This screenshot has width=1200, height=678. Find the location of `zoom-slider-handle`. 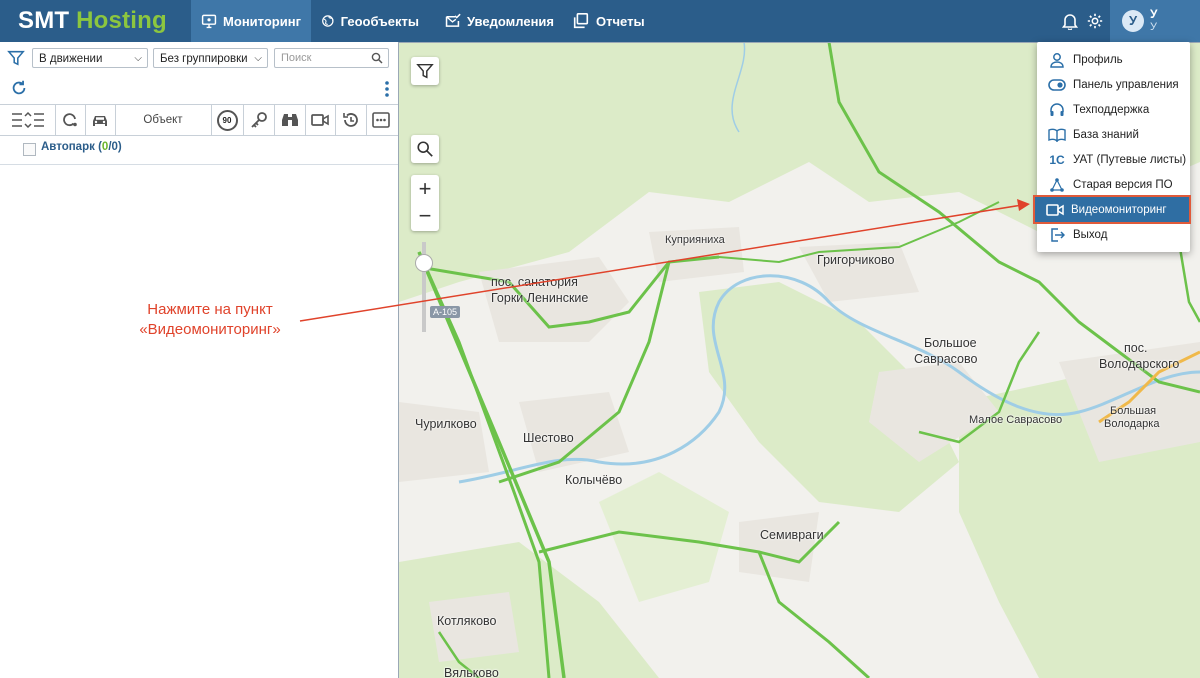

zoom-slider-handle is located at coordinates (424, 263).